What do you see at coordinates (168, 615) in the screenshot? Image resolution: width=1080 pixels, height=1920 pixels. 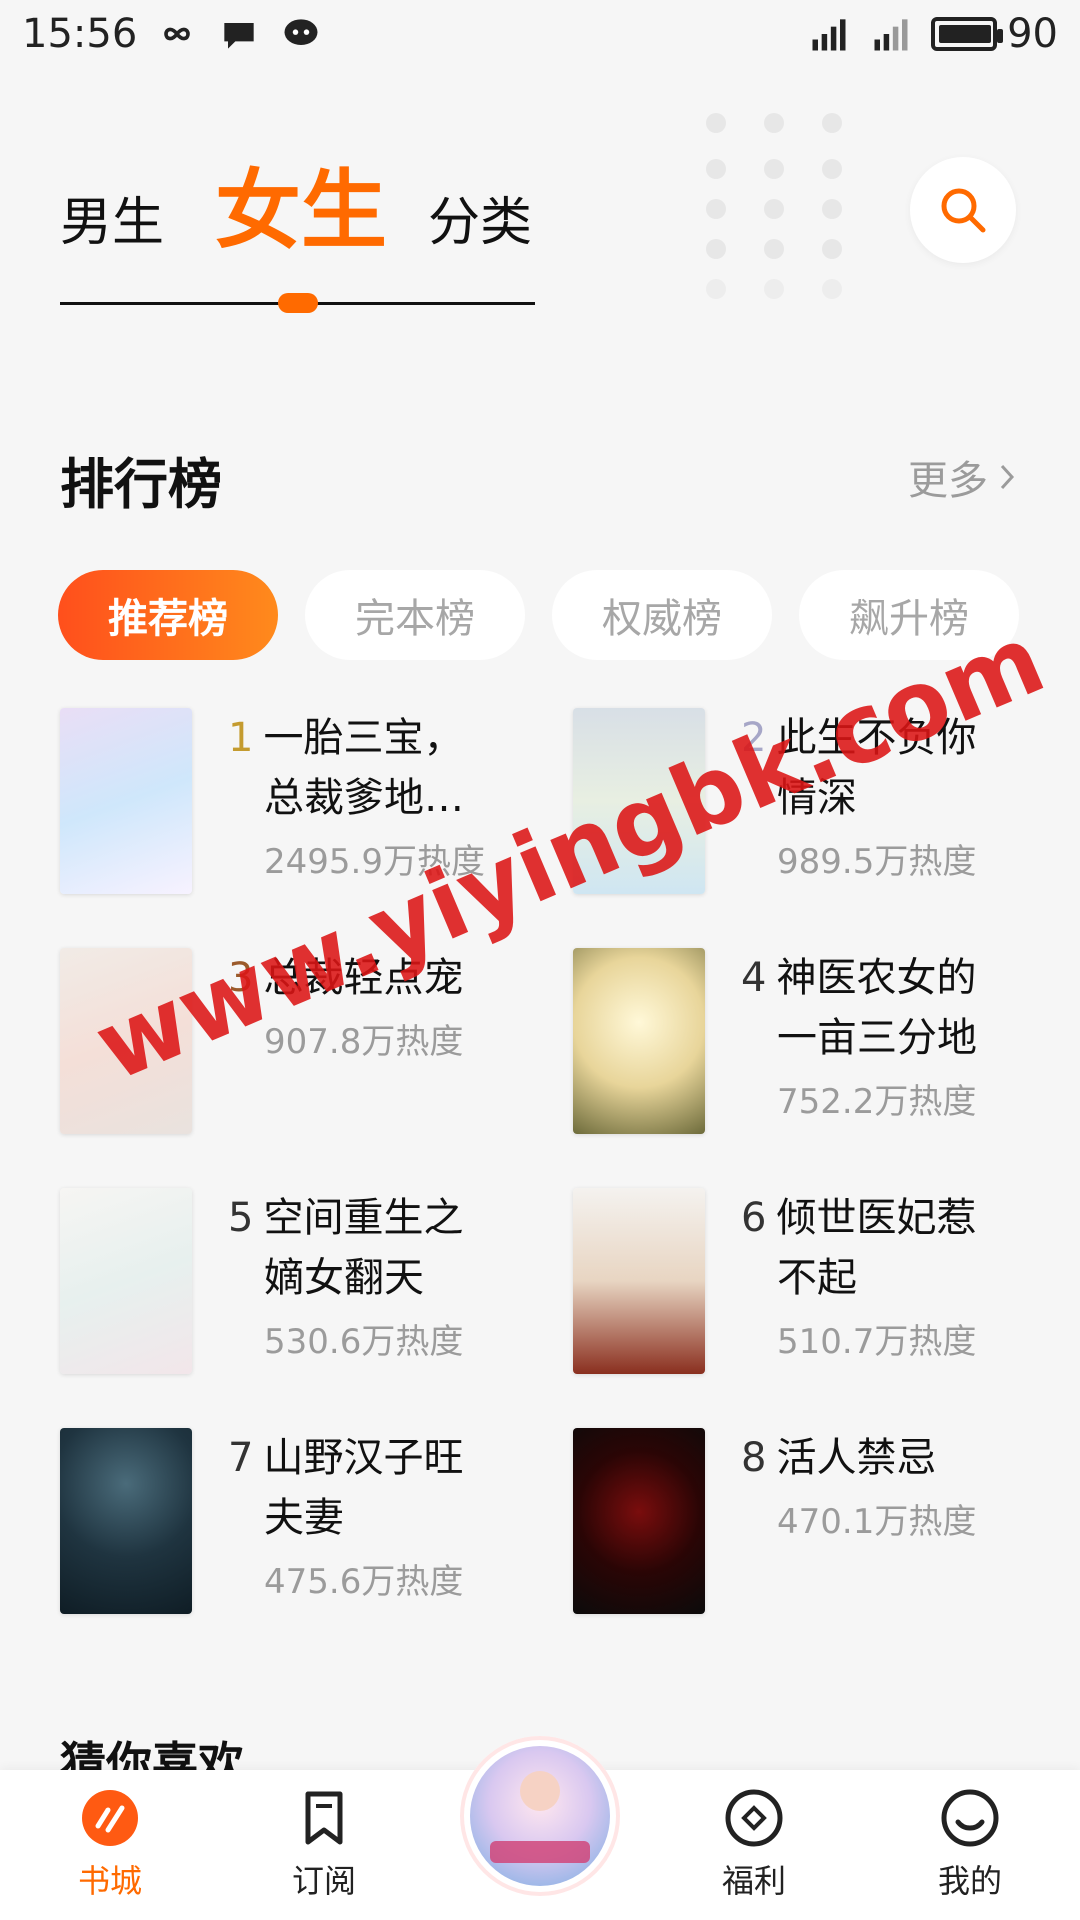 I see `pill-recommend: 推荐榜` at bounding box center [168, 615].